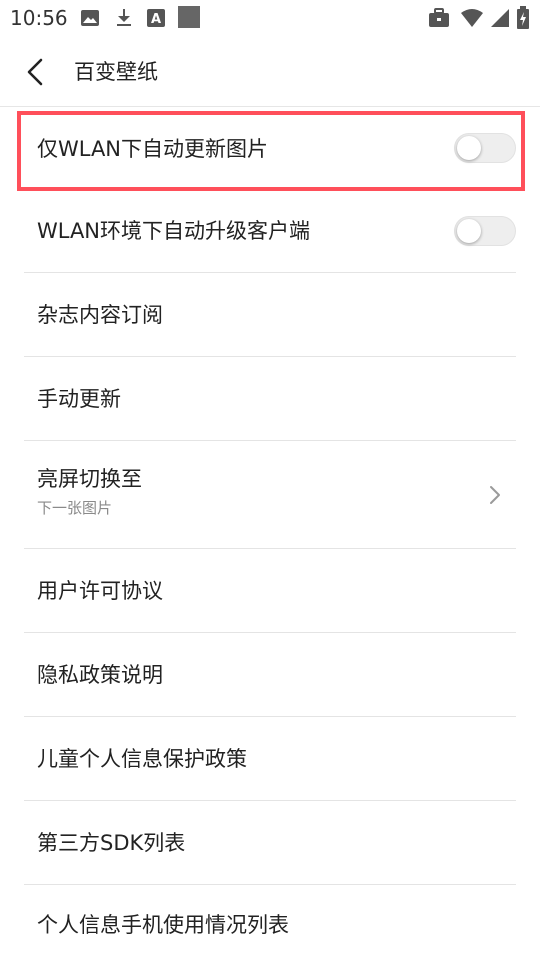  I want to click on settings-item-user-license: 用户许可协议, so click(270, 591).